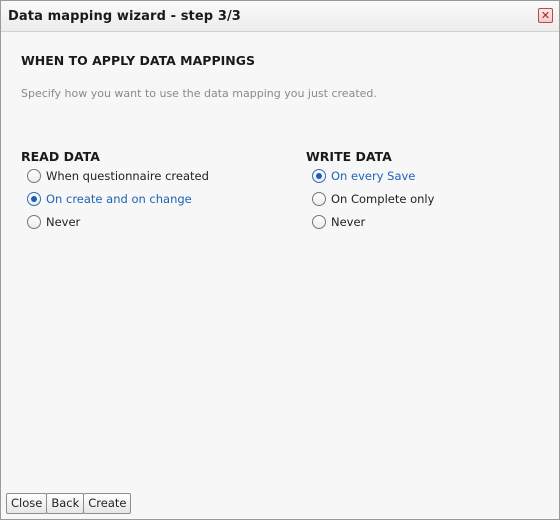 The width and height of the screenshot is (560, 520). What do you see at coordinates (431, 225) in the screenshot?
I see `write-option-never: Never` at bounding box center [431, 225].